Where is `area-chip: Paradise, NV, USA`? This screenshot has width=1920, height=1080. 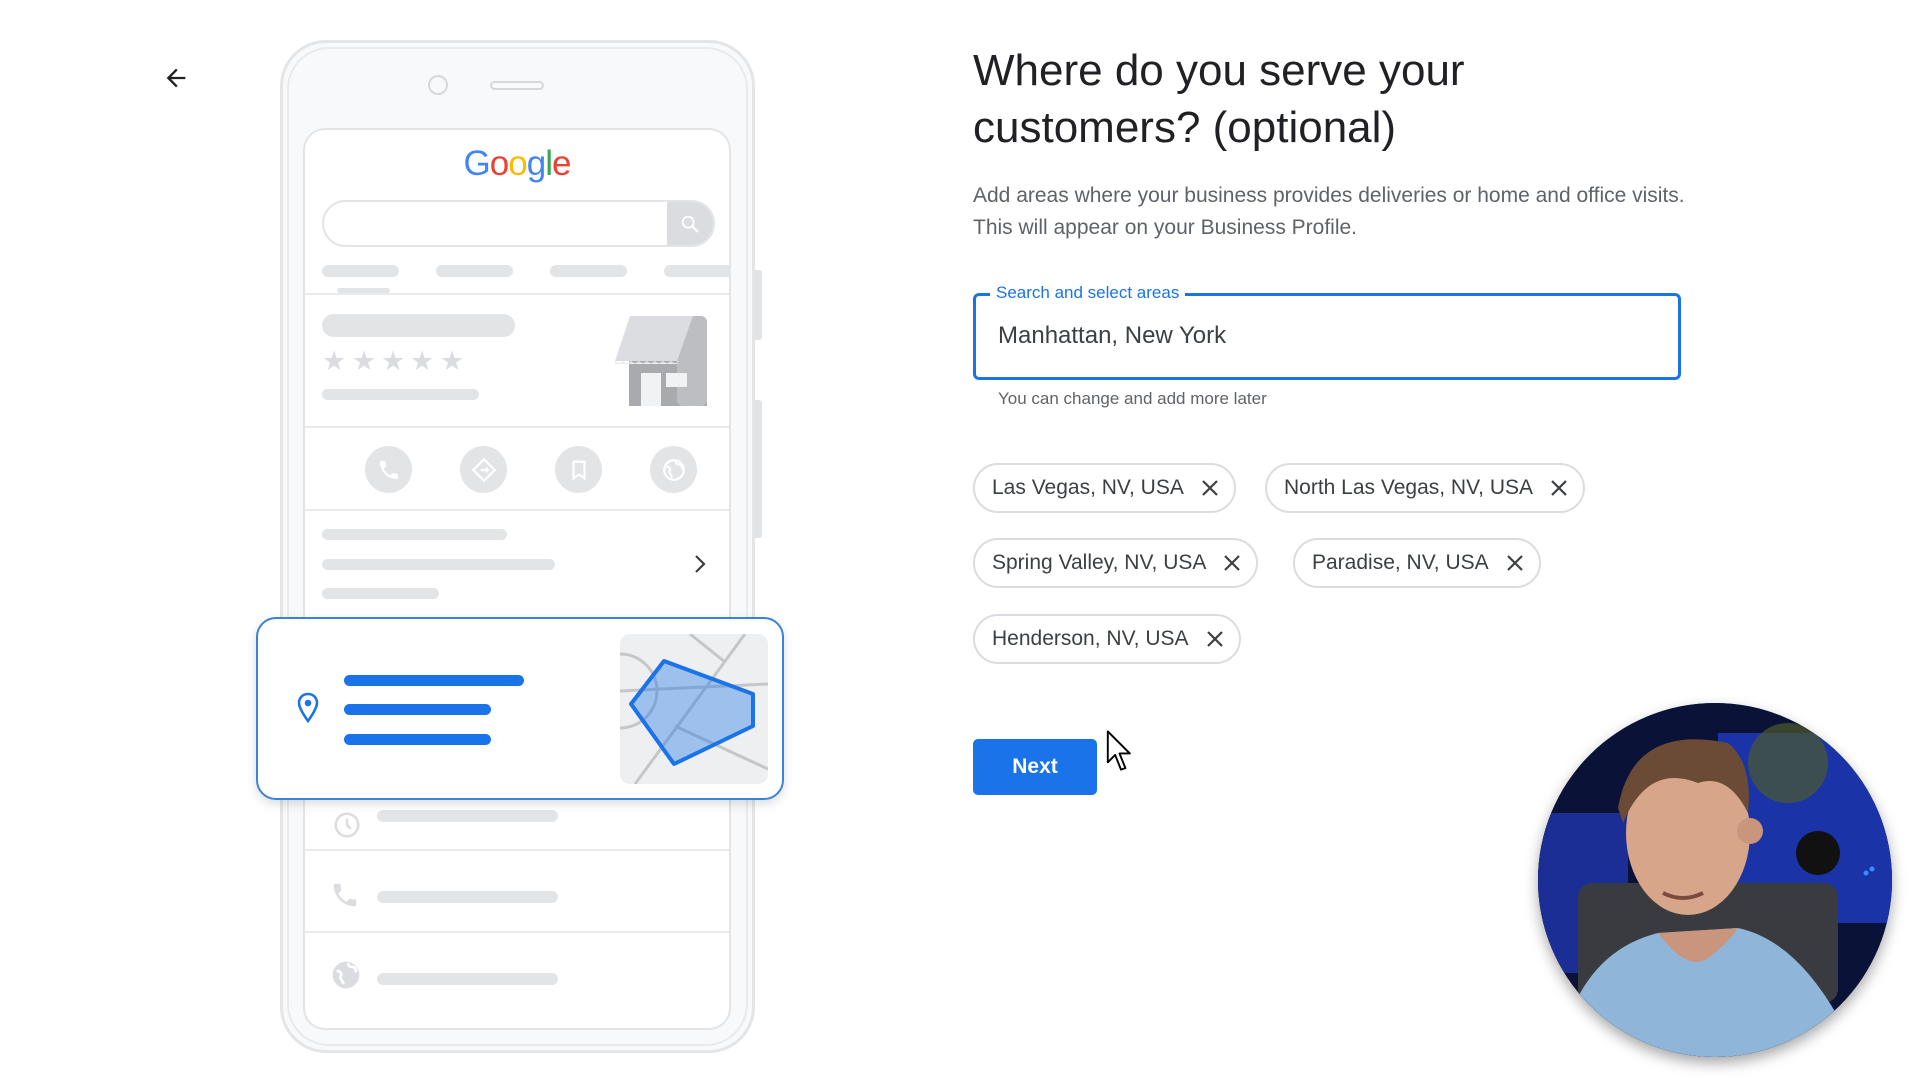
area-chip: Paradise, NV, USA is located at coordinates (1417, 563).